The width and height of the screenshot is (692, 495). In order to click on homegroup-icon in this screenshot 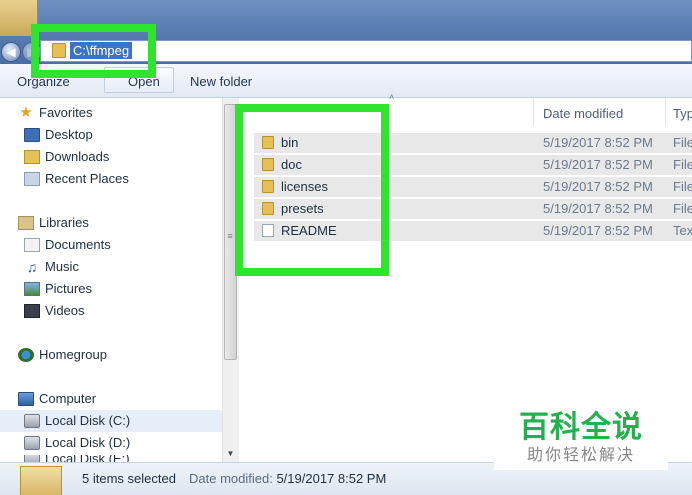, I will do `click(26, 355)`.